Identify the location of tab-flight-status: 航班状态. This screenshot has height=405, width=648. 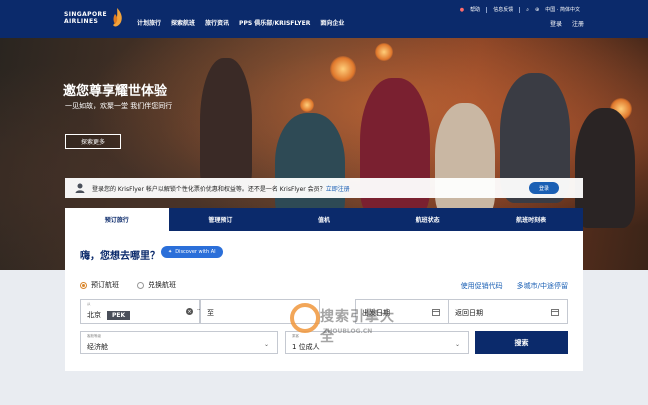
(428, 219).